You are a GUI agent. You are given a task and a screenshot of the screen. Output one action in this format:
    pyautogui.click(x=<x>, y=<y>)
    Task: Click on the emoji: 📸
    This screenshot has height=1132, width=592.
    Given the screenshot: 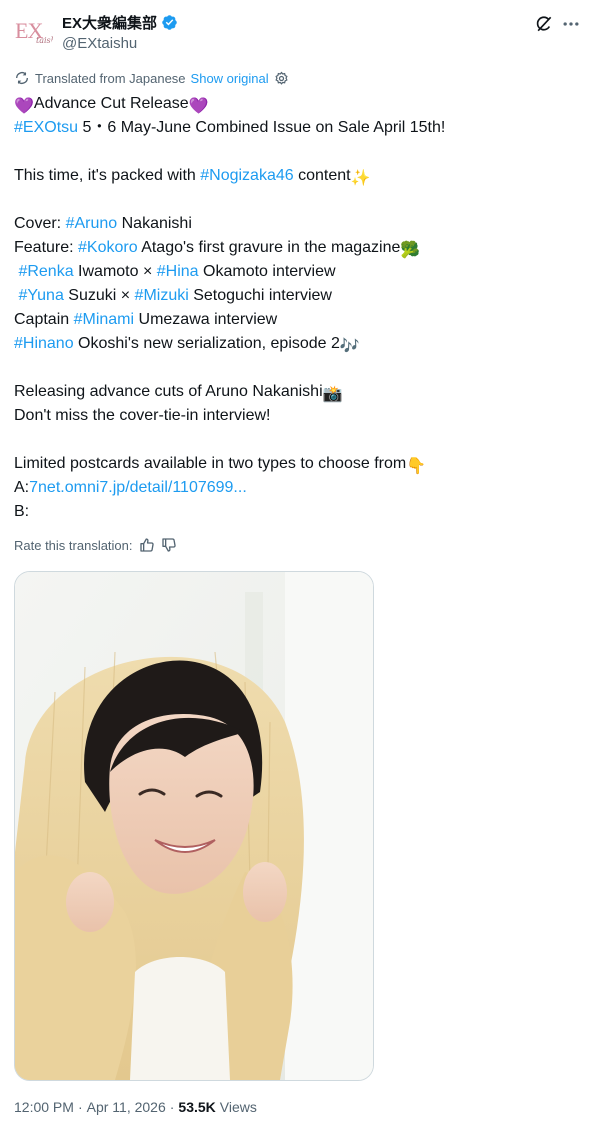 What is the action you would take?
    pyautogui.click(x=332, y=394)
    